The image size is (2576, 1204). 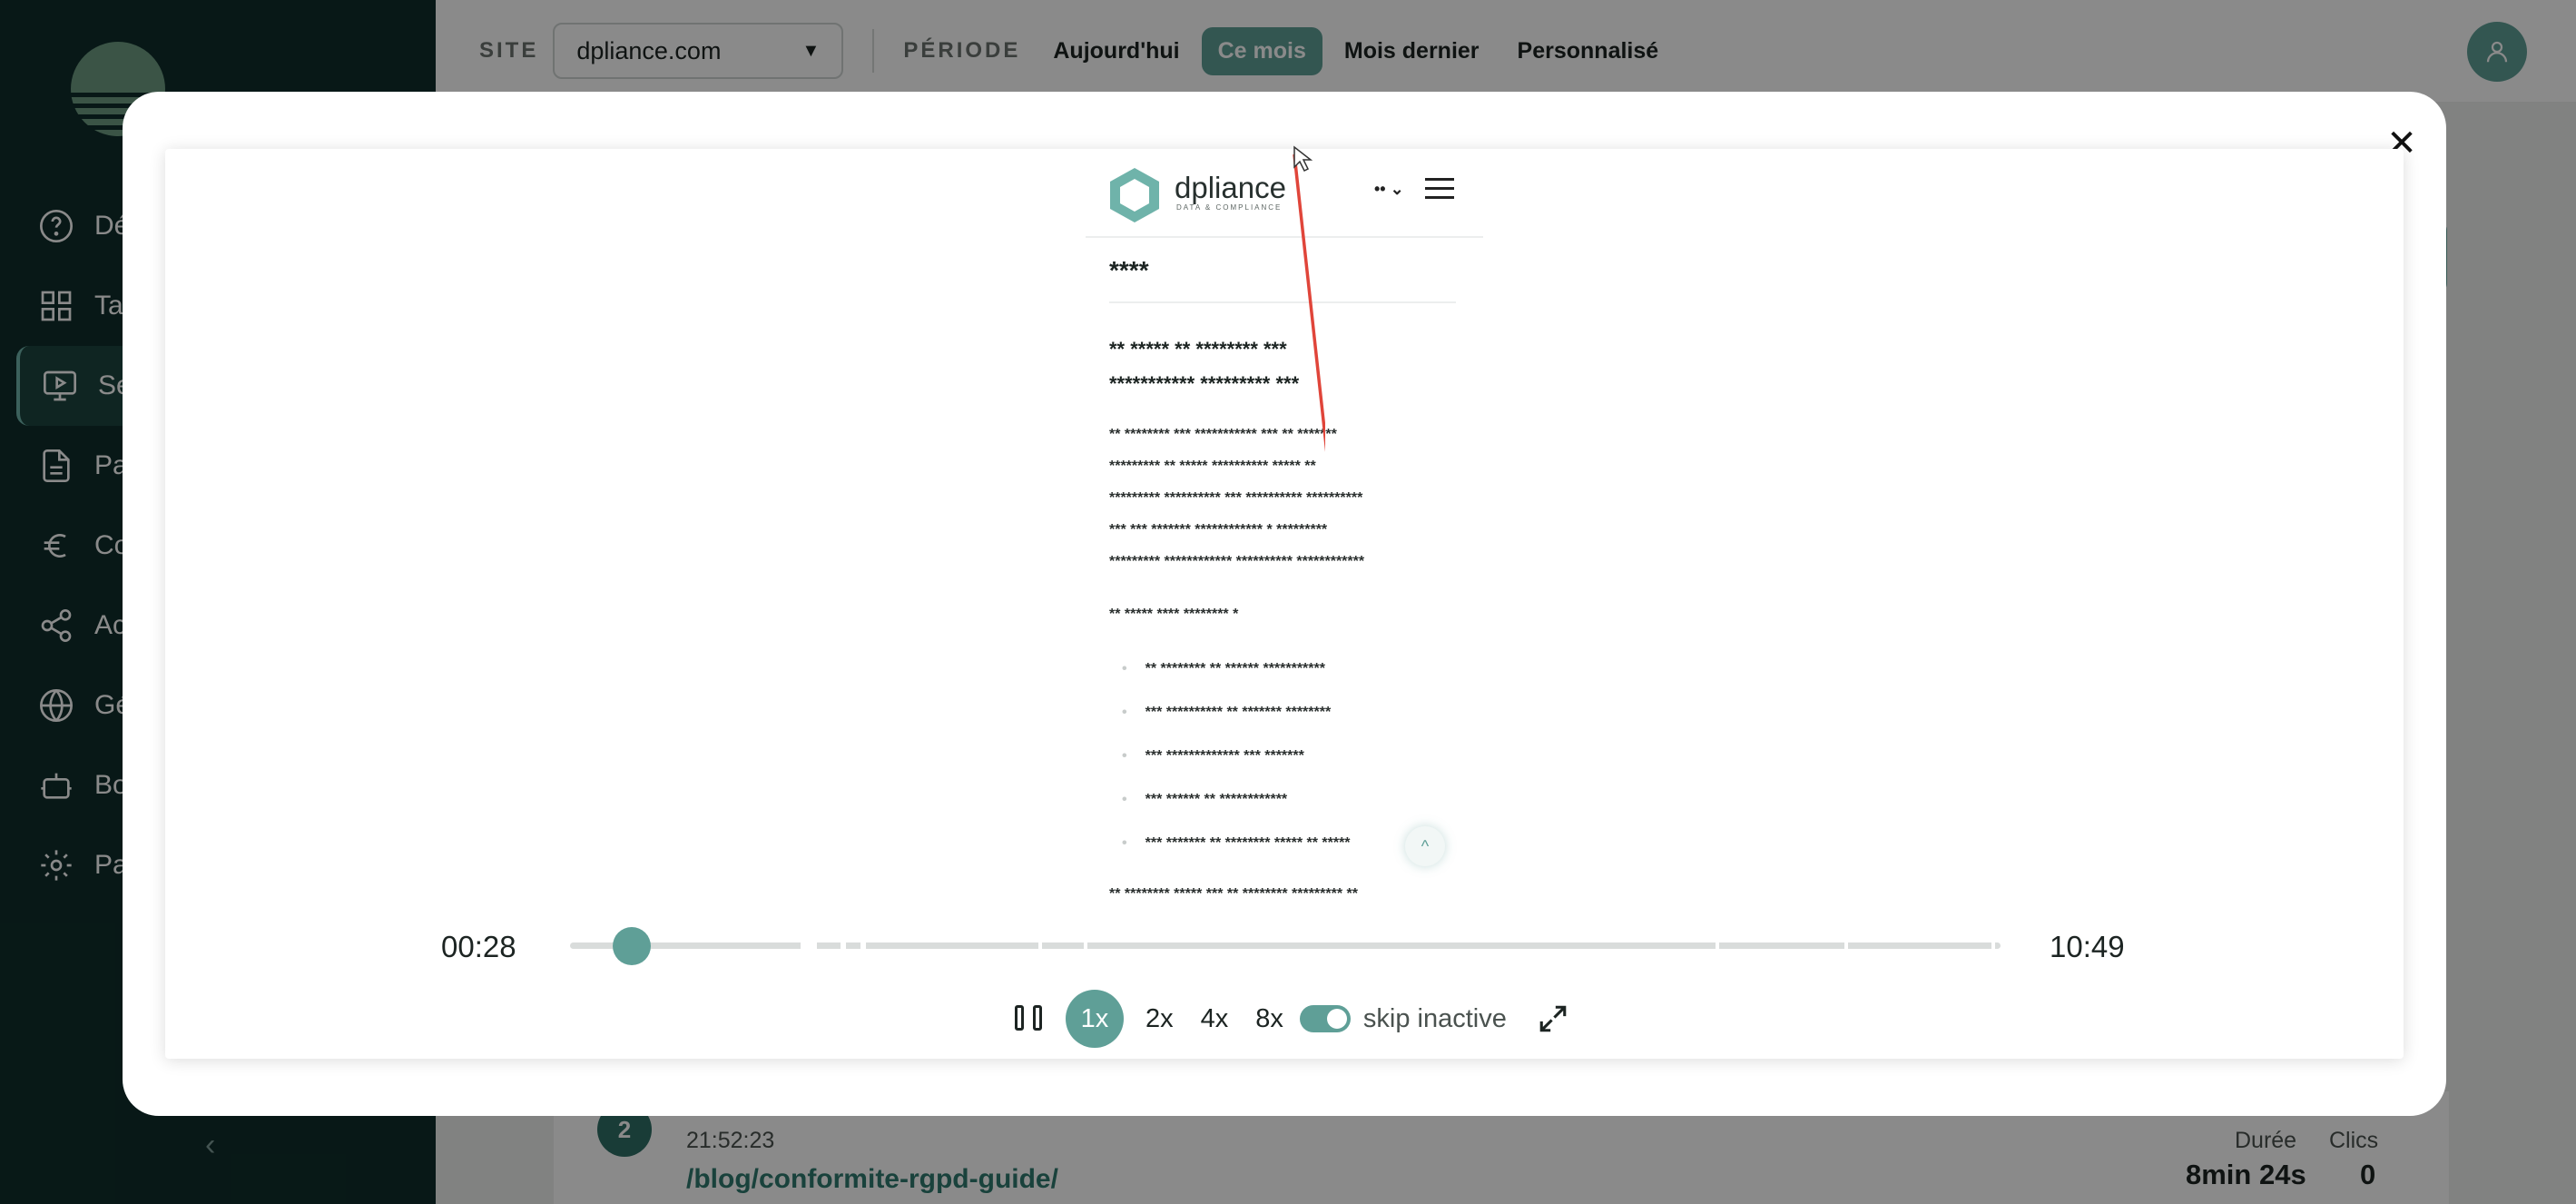 I want to click on language-switcher: •• ⌄, so click(x=1389, y=189).